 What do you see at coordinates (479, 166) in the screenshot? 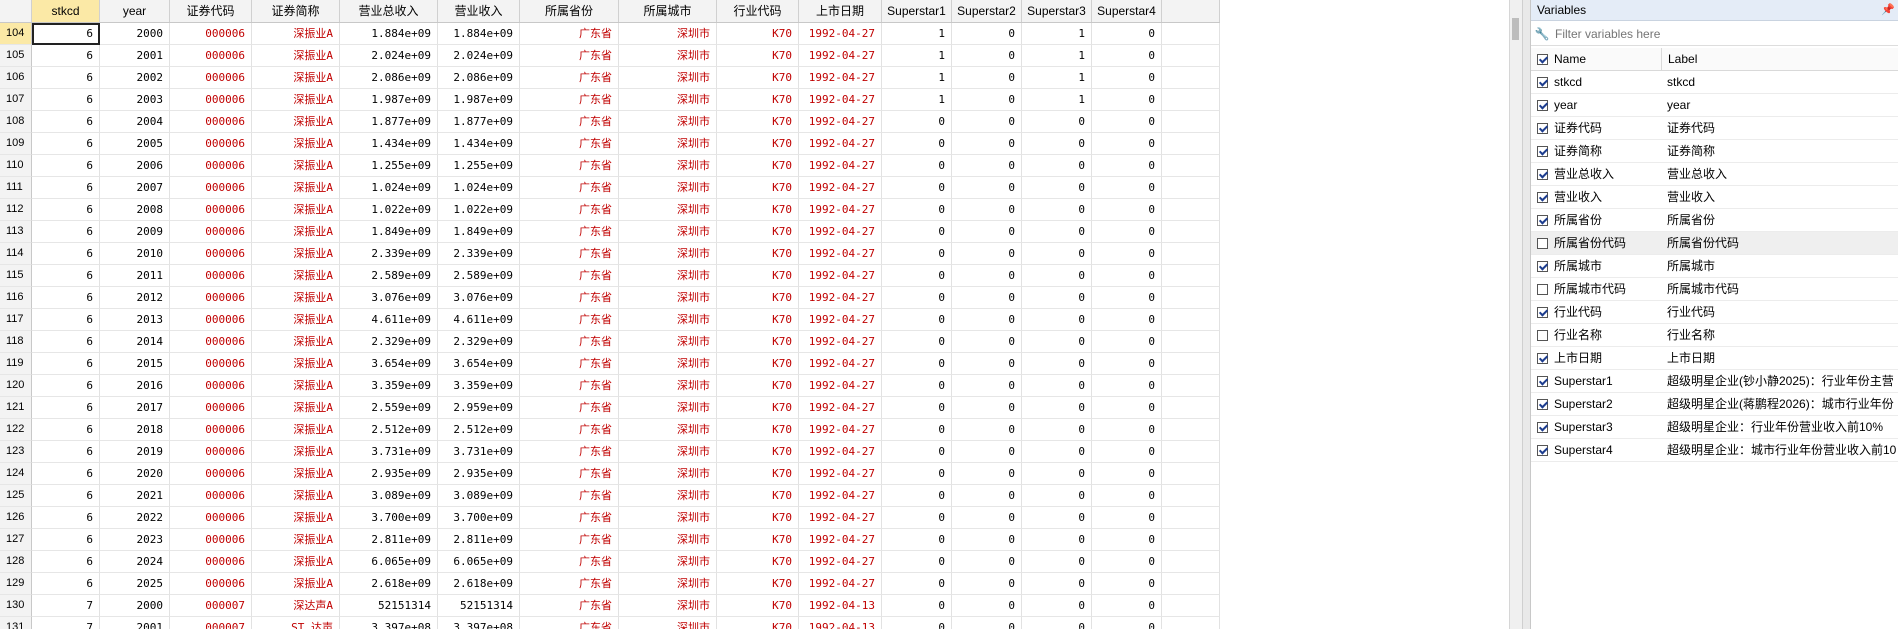
I see `grid-cell: 1.255e+09` at bounding box center [479, 166].